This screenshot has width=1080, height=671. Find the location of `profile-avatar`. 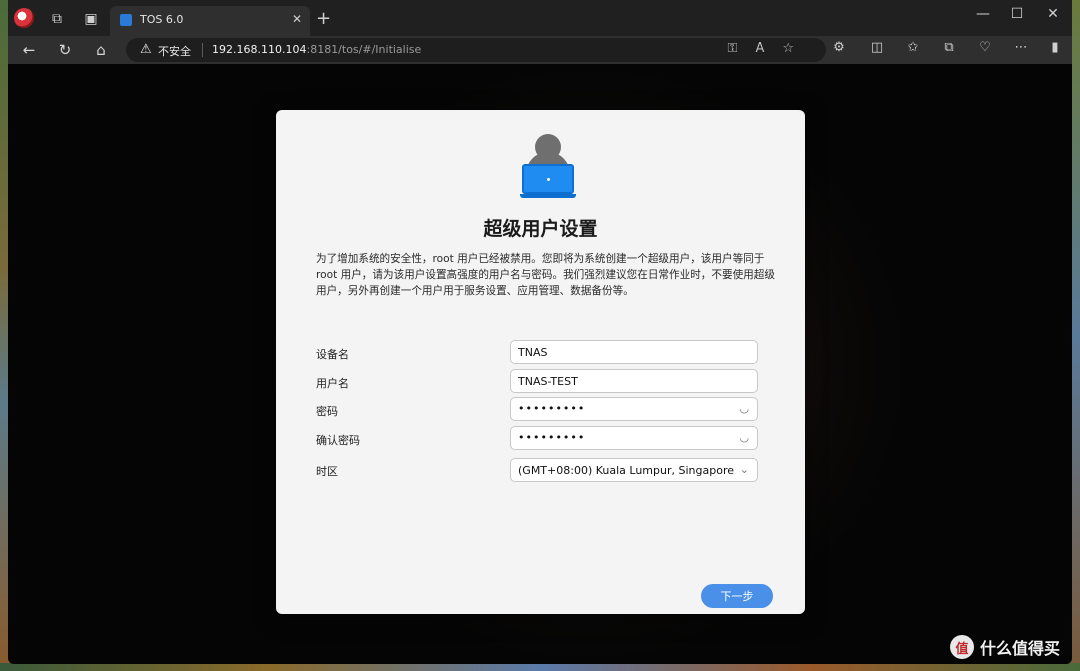

profile-avatar is located at coordinates (24, 18).